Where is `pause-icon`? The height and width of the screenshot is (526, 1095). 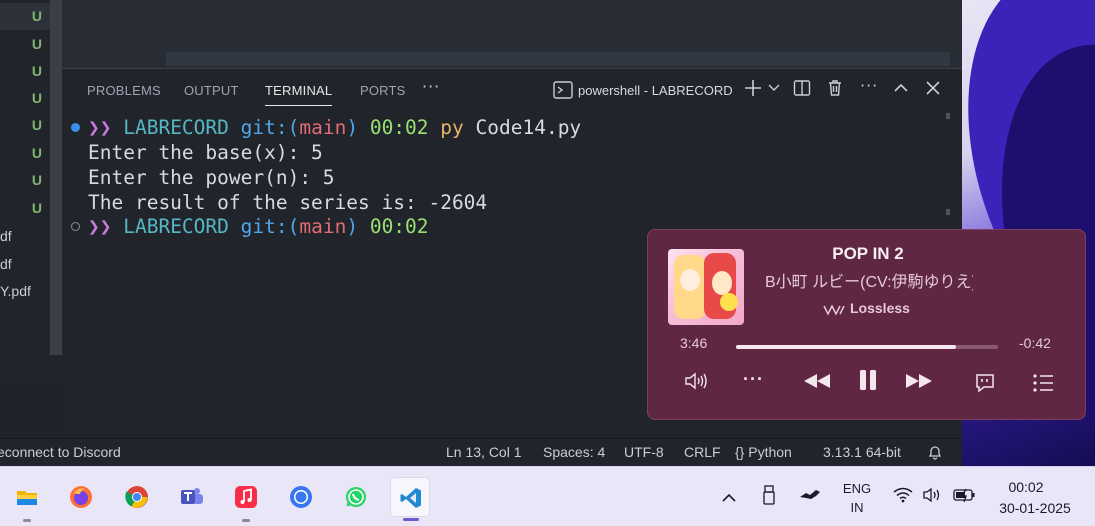 pause-icon is located at coordinates (868, 382).